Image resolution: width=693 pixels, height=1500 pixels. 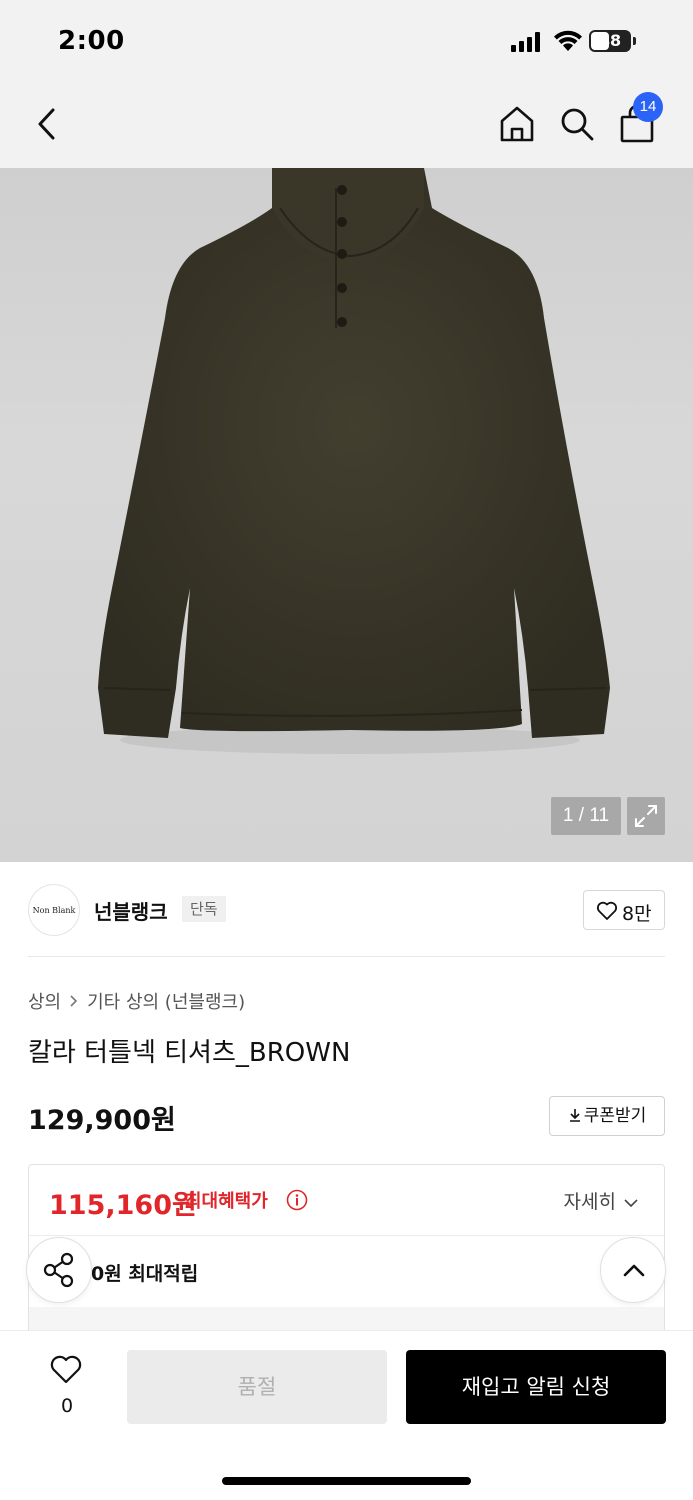 I want to click on coupon-download-button: 쿠폰받기, so click(x=607, y=1116).